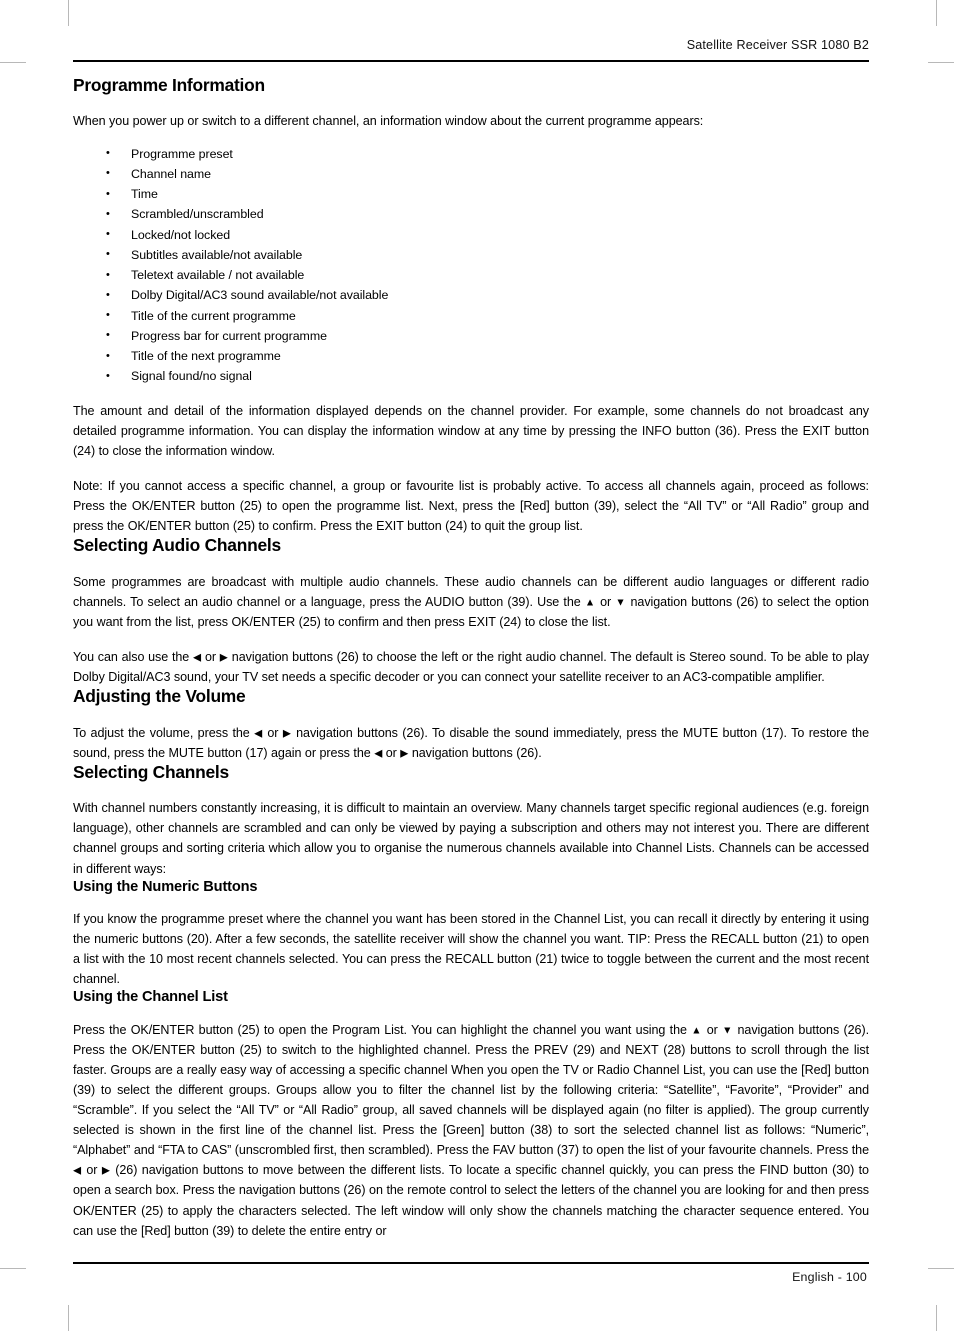  What do you see at coordinates (164, 732) in the screenshot?
I see `volume-para-text-a: To adjust the volume, press the` at bounding box center [164, 732].